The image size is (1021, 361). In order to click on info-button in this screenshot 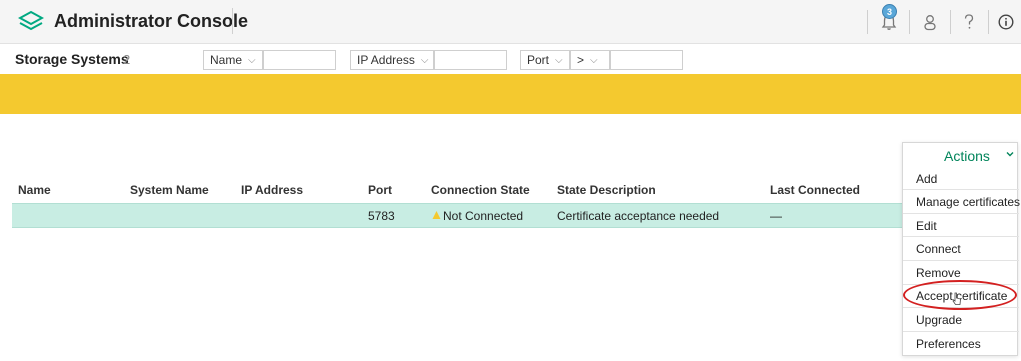, I will do `click(1006, 22)`.